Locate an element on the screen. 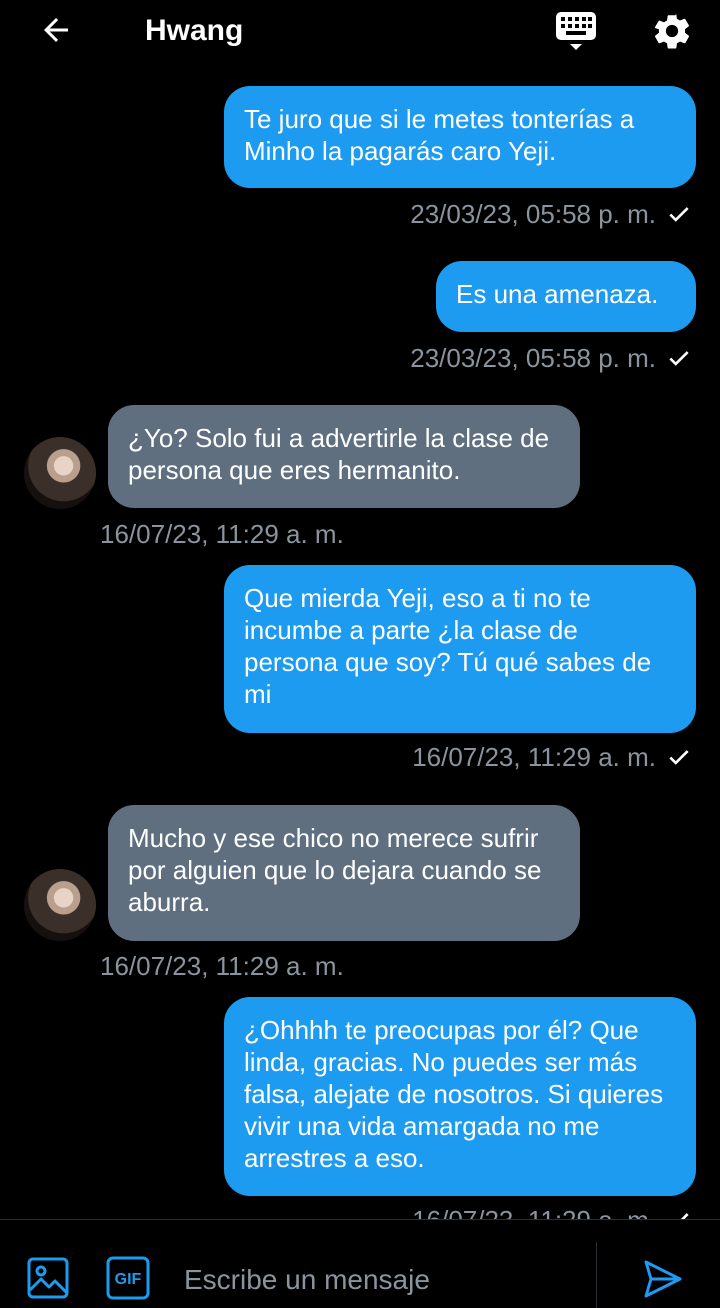 This screenshot has width=720, height=1308. gif-icon: GIF is located at coordinates (128, 1278).